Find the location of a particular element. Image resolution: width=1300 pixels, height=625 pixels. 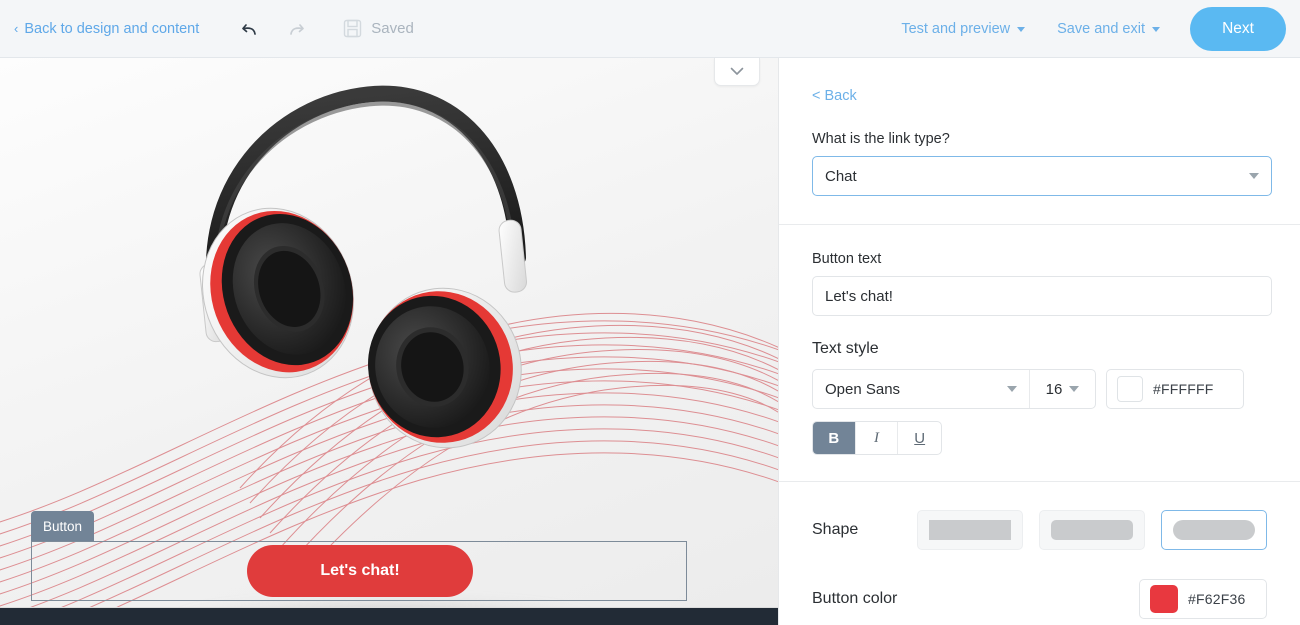

chevron-left-icon: ‹ is located at coordinates (16, 28).